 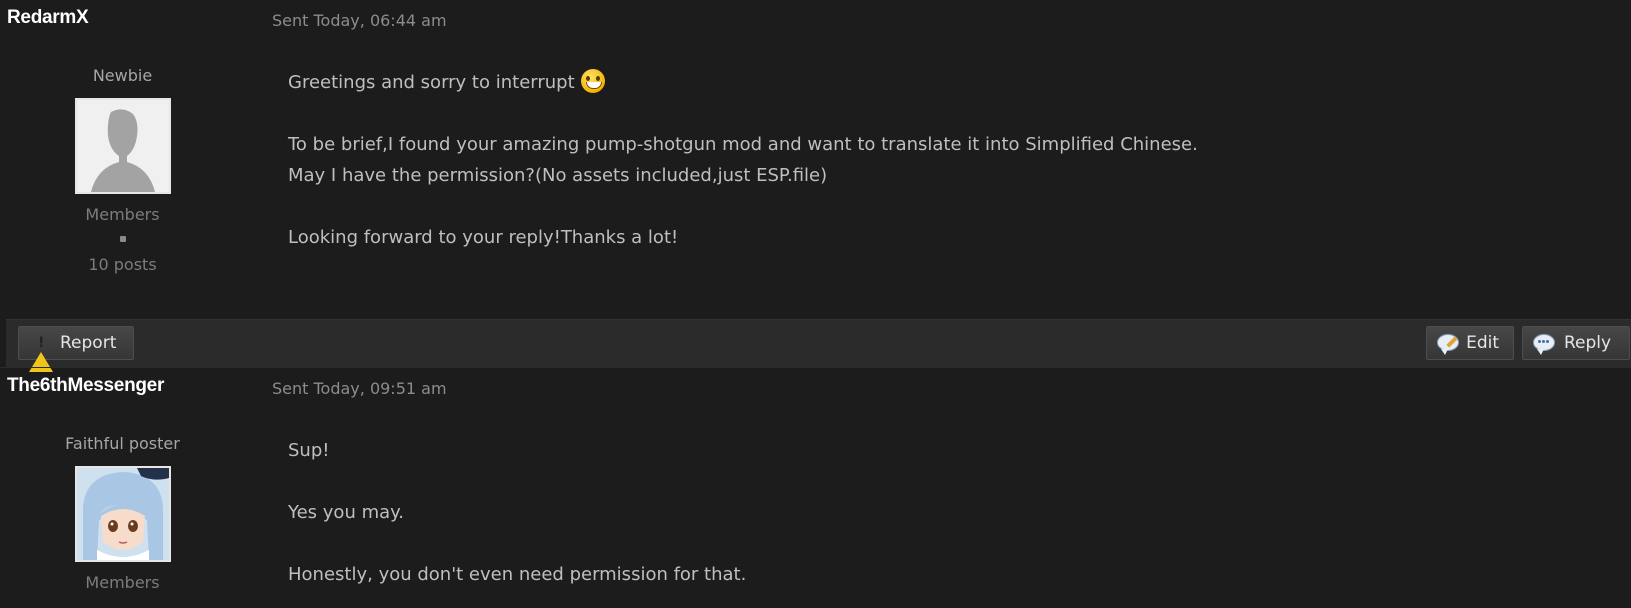 I want to click on message-text: Greetings and sorry to interrupt, so click(x=431, y=82).